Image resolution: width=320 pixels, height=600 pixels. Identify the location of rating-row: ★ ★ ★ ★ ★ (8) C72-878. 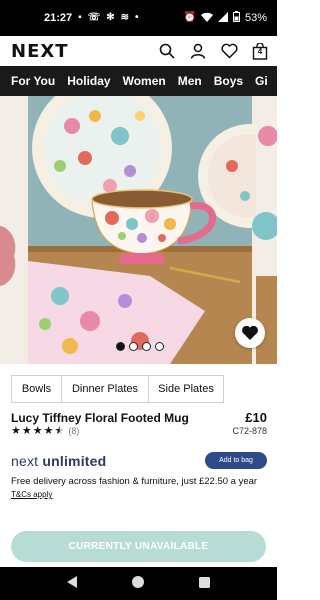
(139, 430).